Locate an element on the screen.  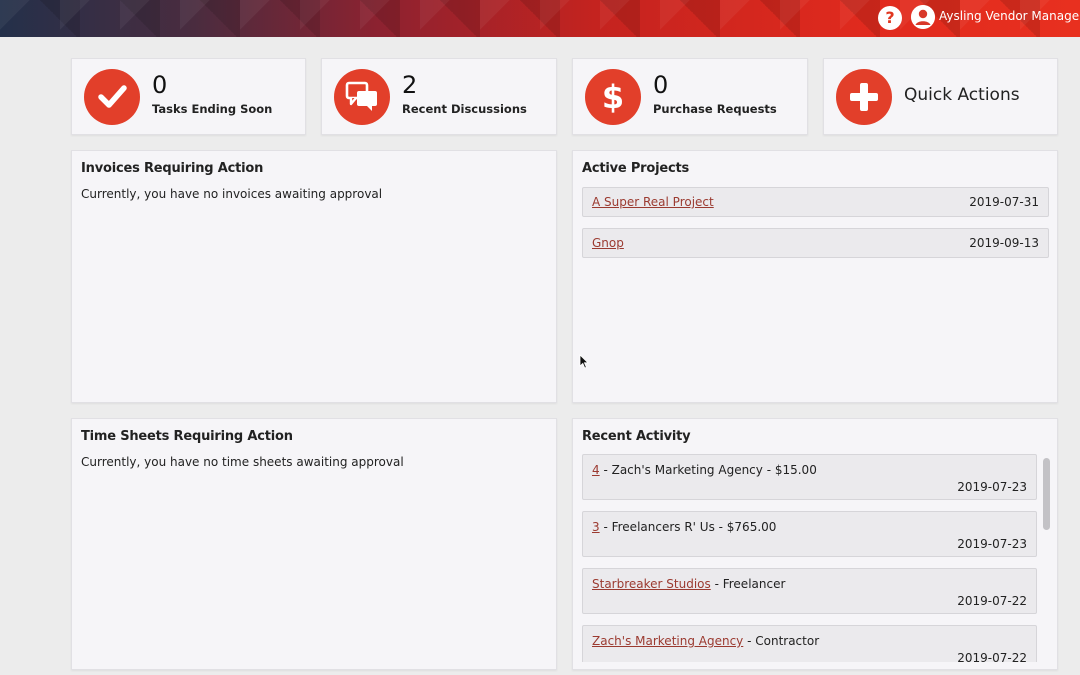
help-icon: ? is located at coordinates (890, 18).